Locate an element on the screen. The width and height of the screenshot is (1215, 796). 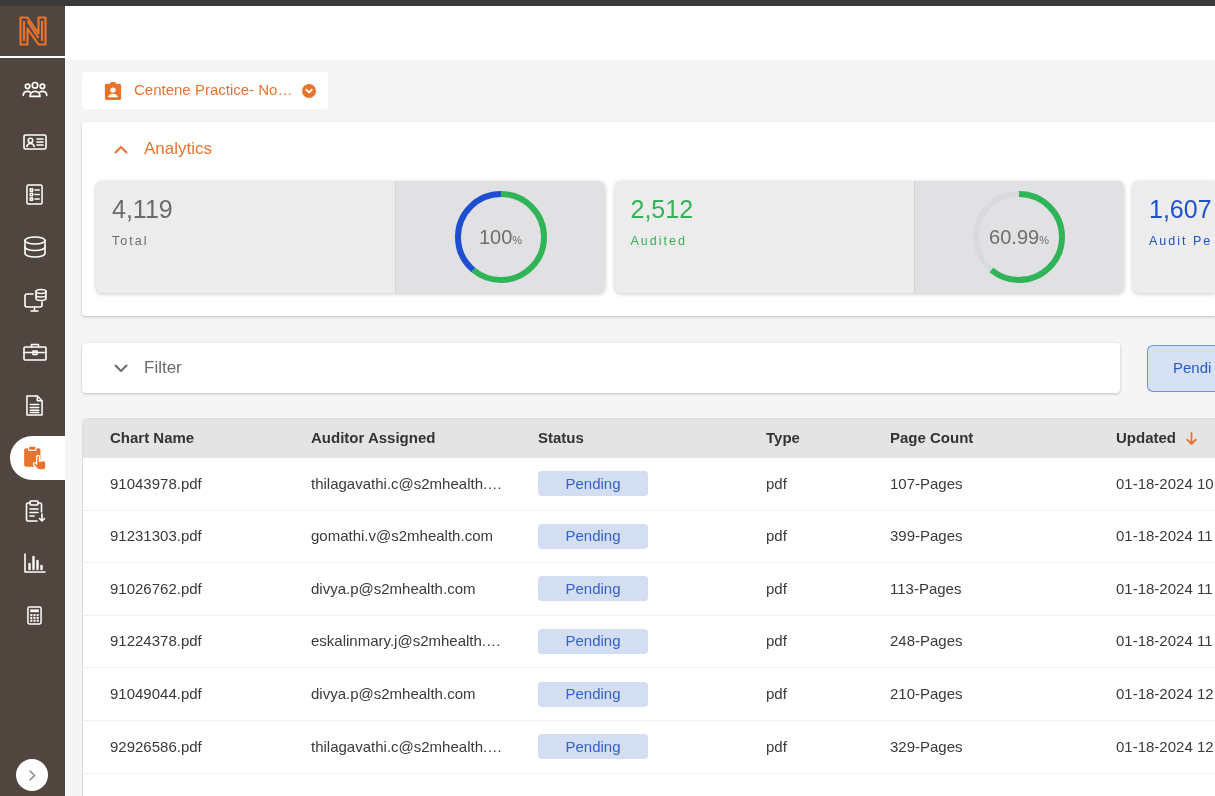
database-icon is located at coordinates (34, 247).